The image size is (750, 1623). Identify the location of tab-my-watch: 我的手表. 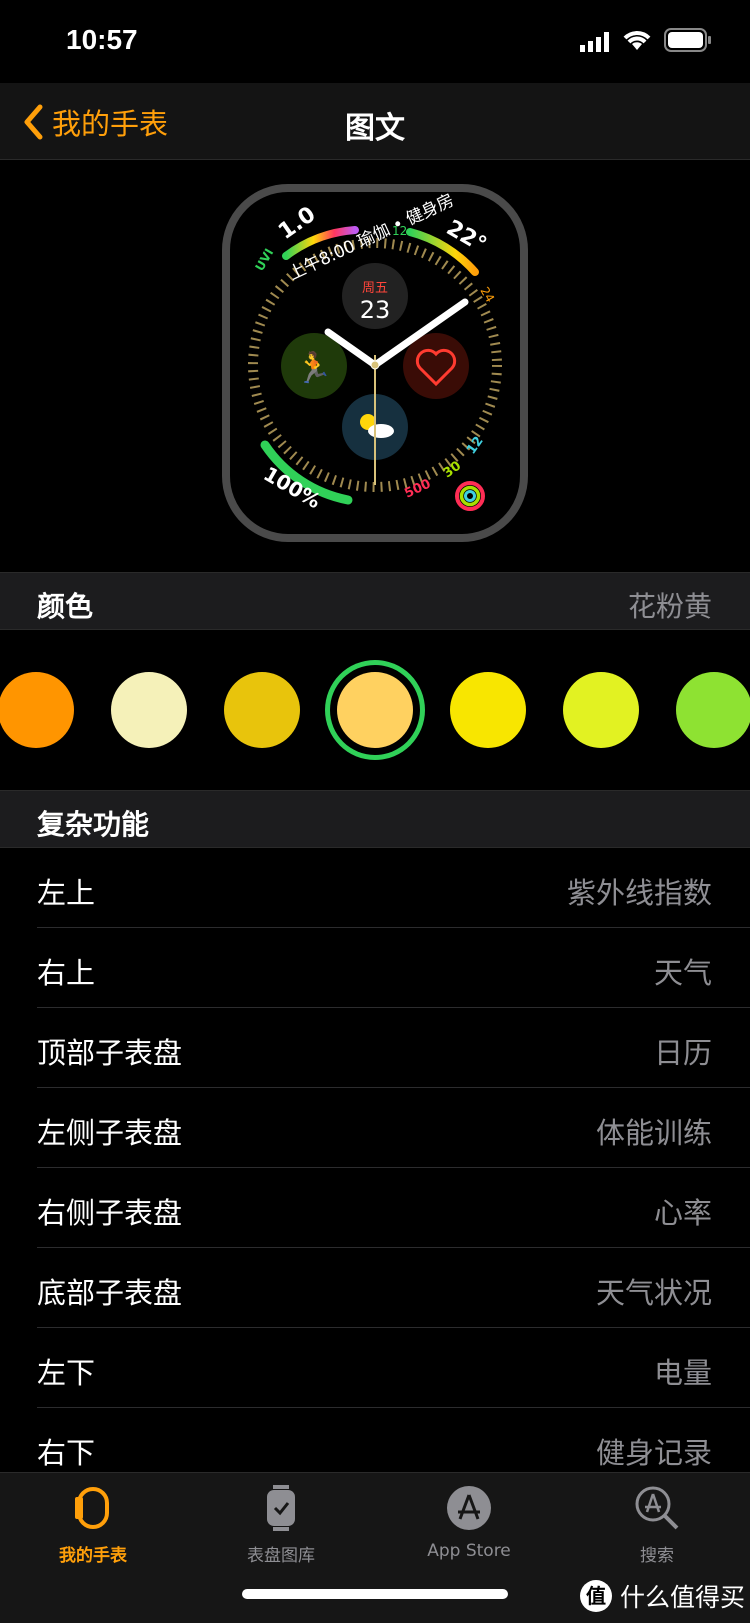
(93, 1525).